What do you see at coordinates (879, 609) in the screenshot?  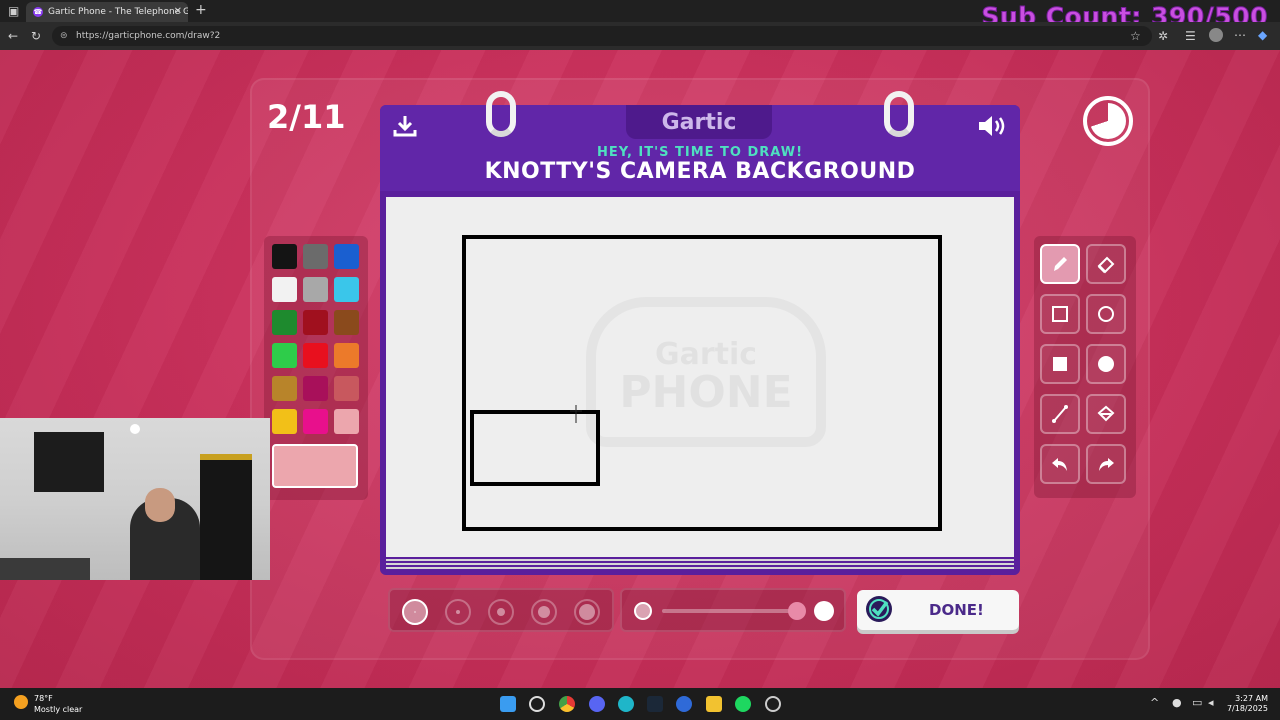 I see `checkmark-badge-icon` at bounding box center [879, 609].